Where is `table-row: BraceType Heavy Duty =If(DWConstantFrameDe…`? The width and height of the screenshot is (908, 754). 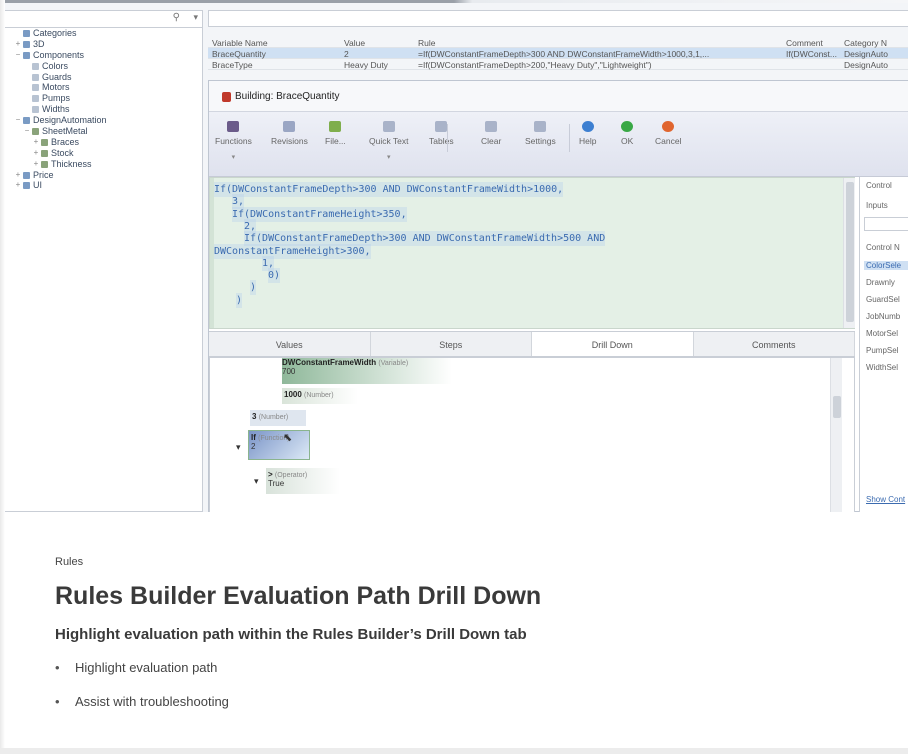 table-row: BraceType Heavy Duty =If(DWConstantFrameDe… is located at coordinates (558, 64).